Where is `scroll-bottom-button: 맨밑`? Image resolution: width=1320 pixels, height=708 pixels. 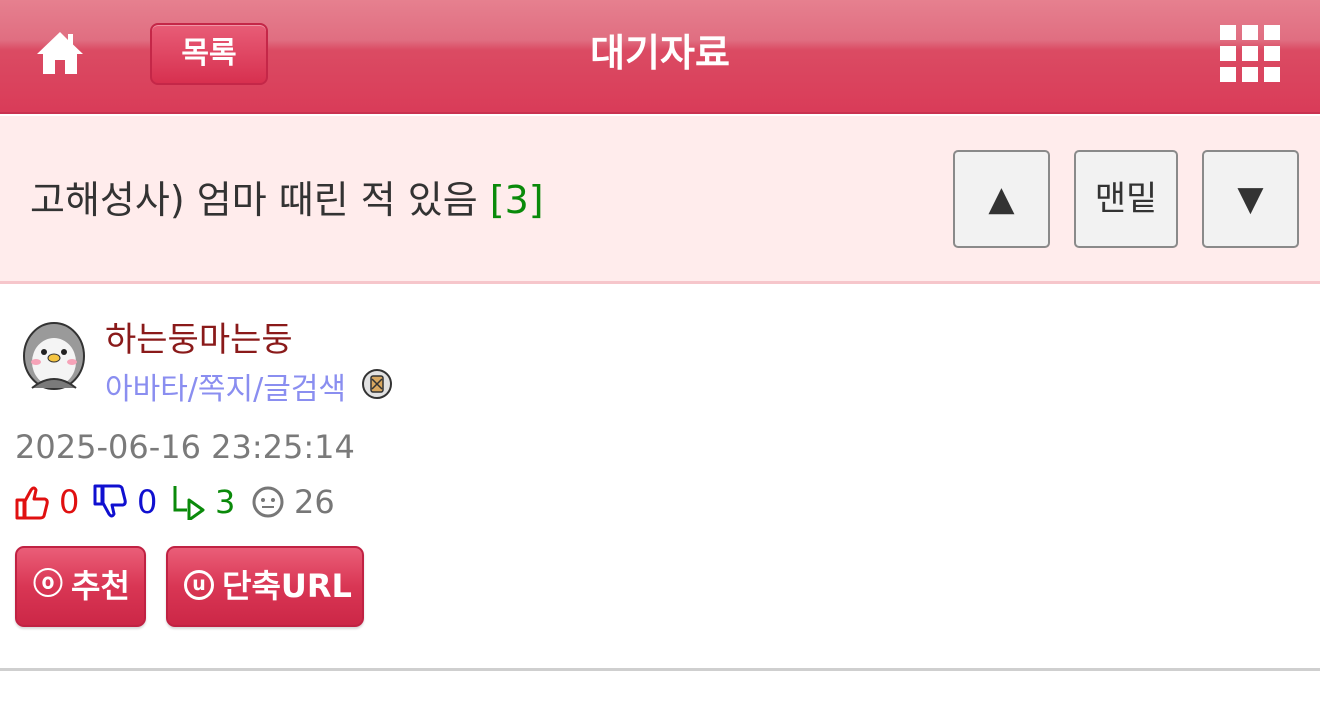
scroll-bottom-button: 맨밑 is located at coordinates (1126, 199).